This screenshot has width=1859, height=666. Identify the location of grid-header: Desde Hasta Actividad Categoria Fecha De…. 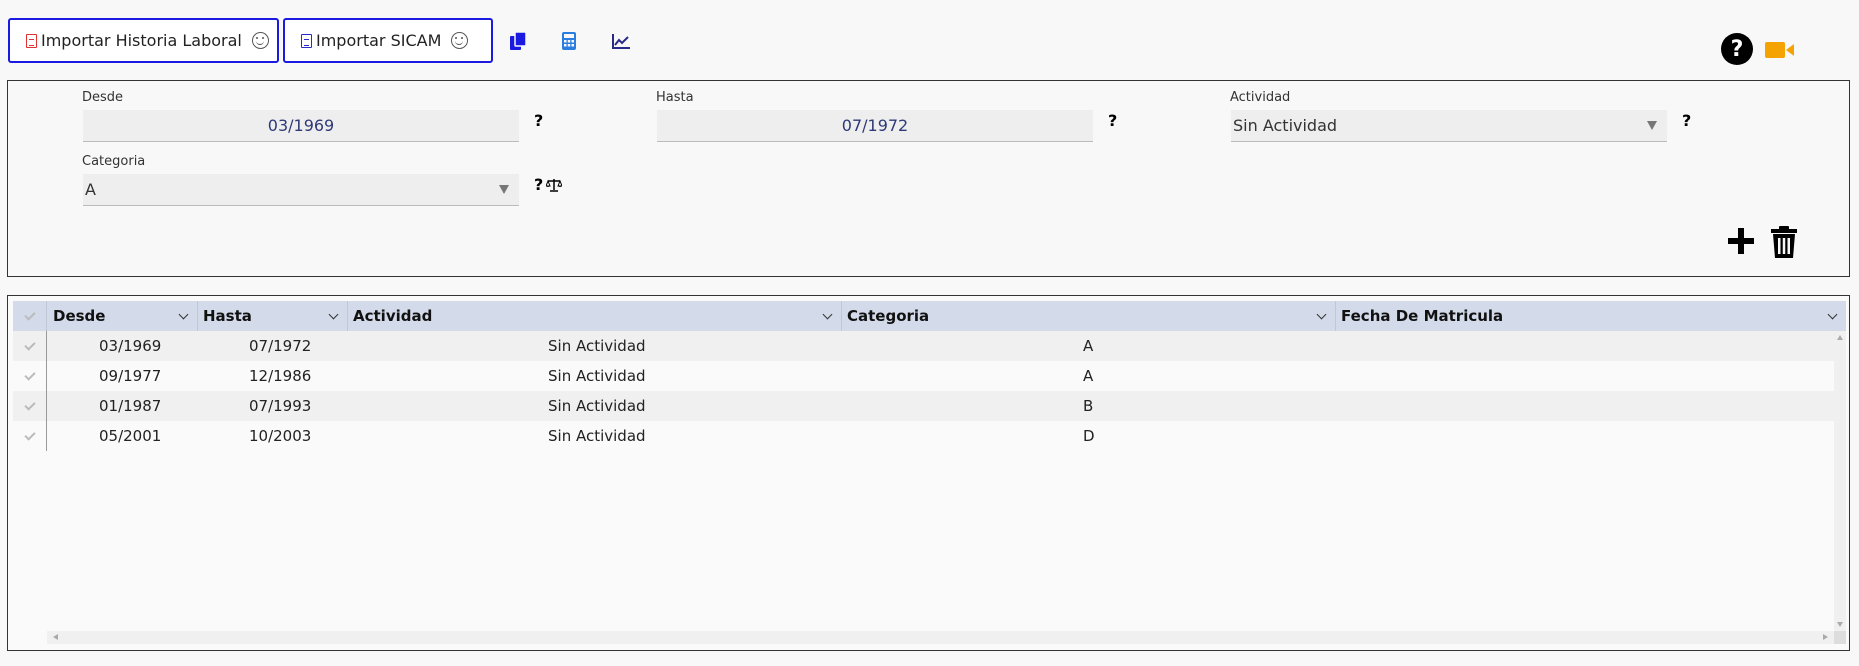
(929, 316).